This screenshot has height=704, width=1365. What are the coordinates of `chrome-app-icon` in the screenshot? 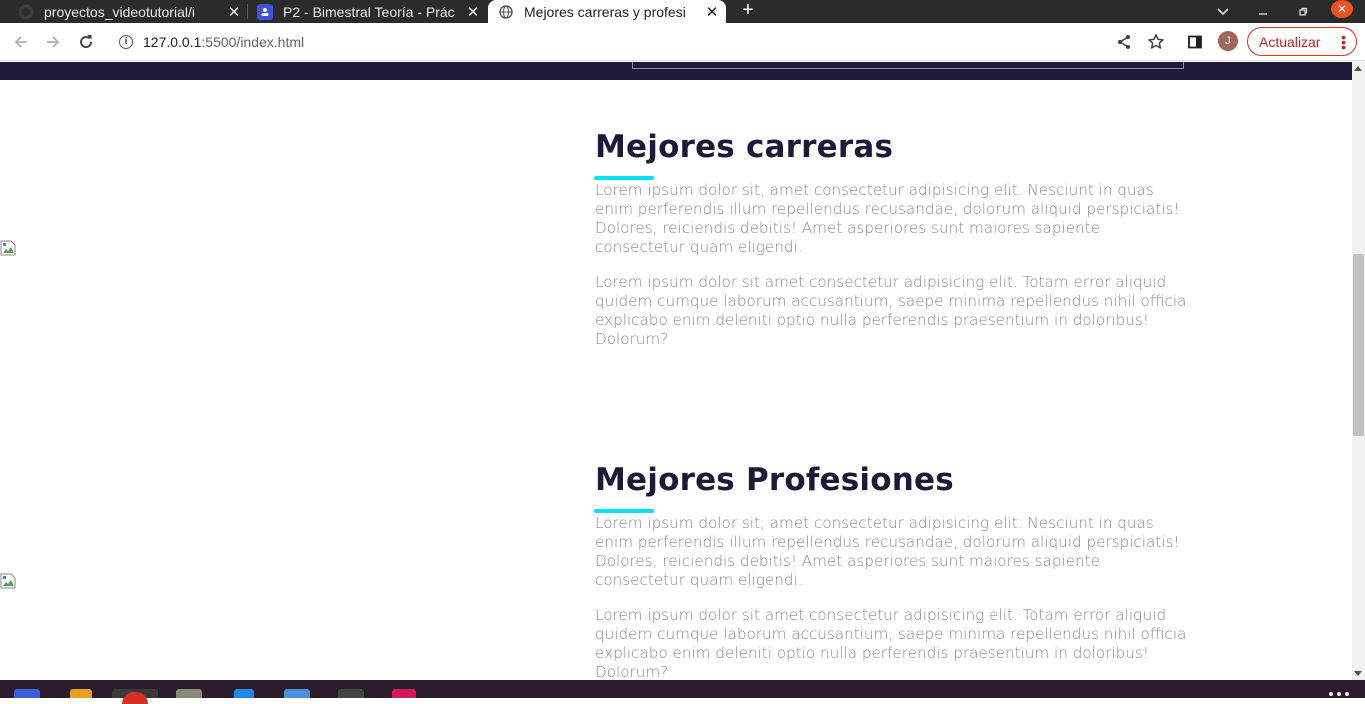 It's located at (135, 696).